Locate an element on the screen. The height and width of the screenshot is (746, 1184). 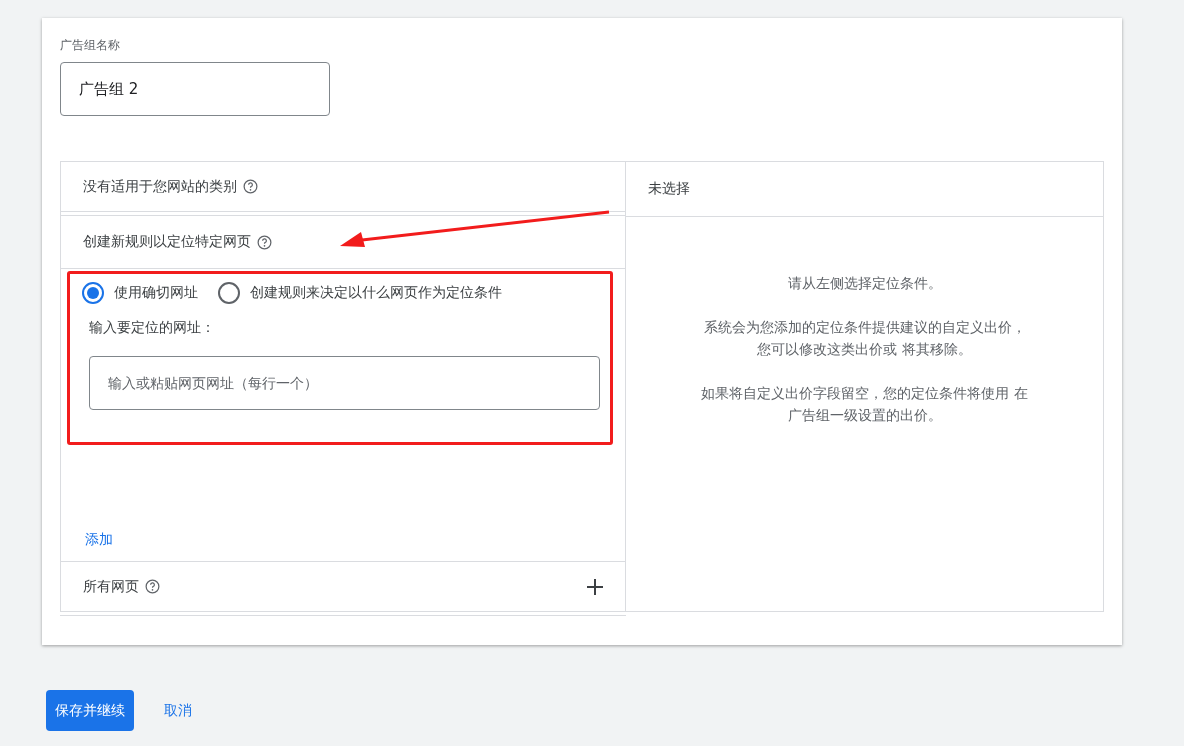
add-link: 添加 is located at coordinates (99, 539).